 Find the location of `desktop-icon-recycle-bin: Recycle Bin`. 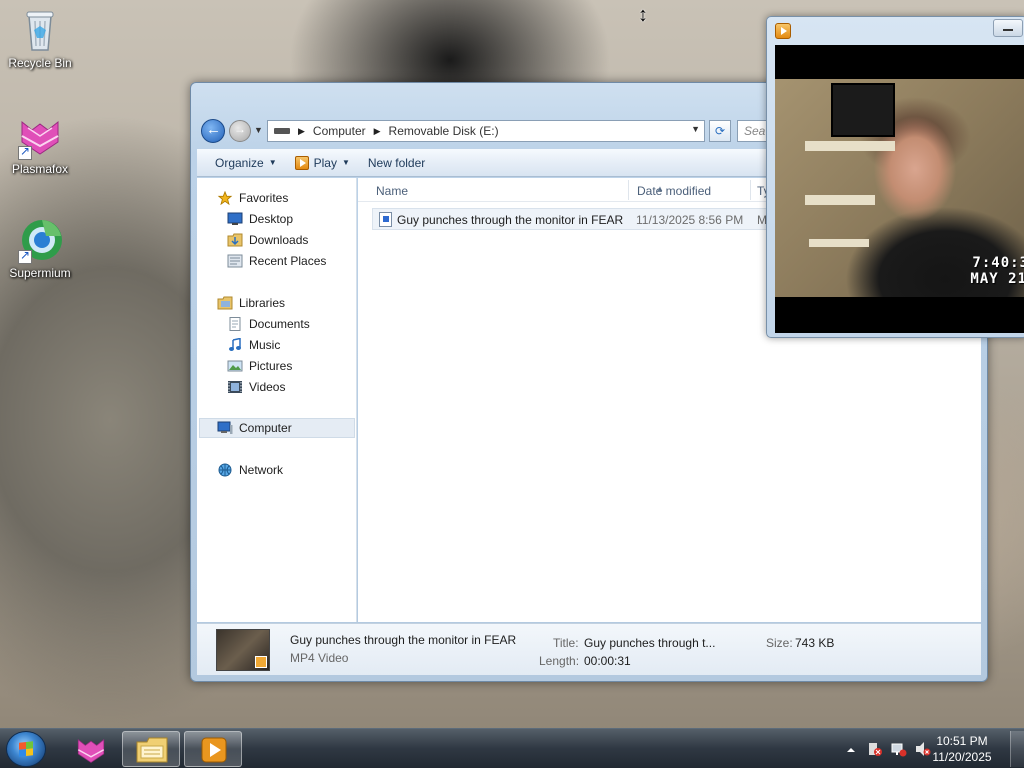

desktop-icon-recycle-bin: Recycle Bin is located at coordinates (40, 38).